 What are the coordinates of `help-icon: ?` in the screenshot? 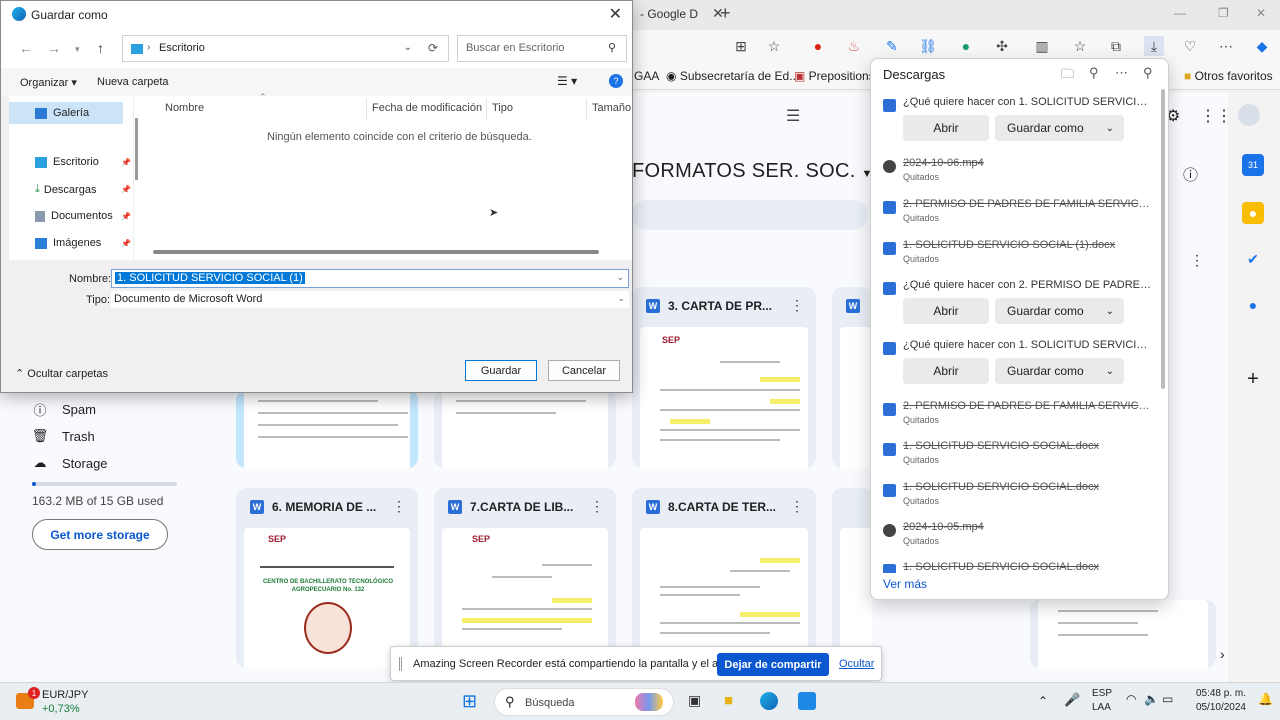 It's located at (616, 81).